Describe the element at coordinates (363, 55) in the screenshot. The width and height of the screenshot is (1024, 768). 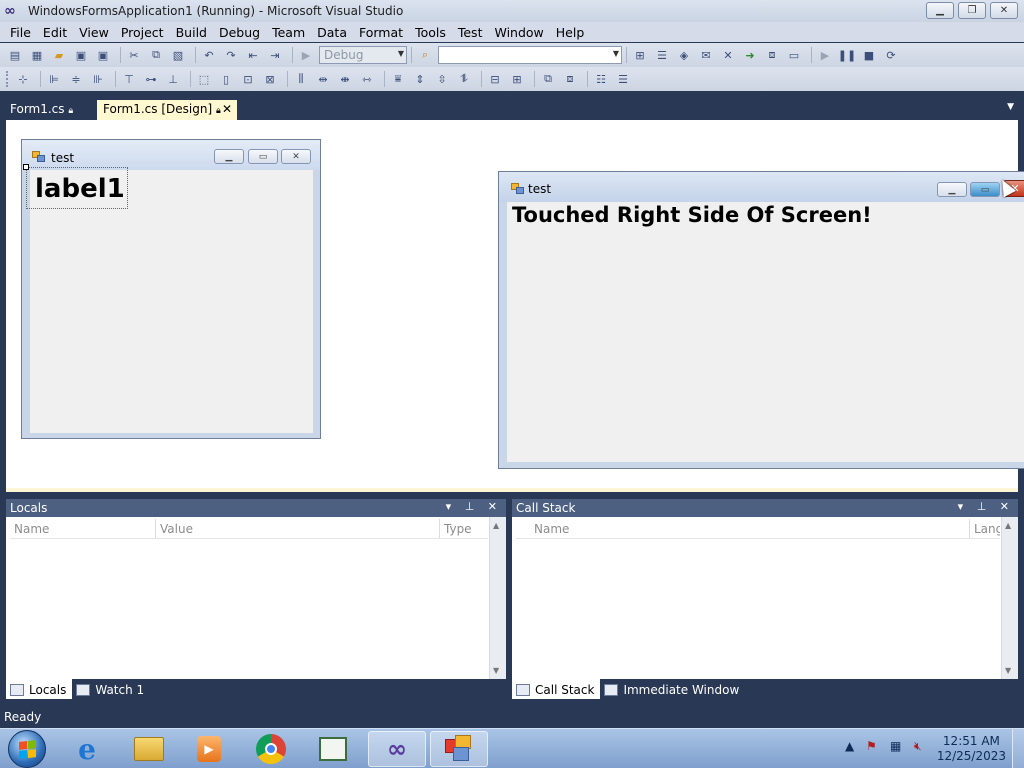
I see `solution-configuration-select: Debug ▼` at that location.